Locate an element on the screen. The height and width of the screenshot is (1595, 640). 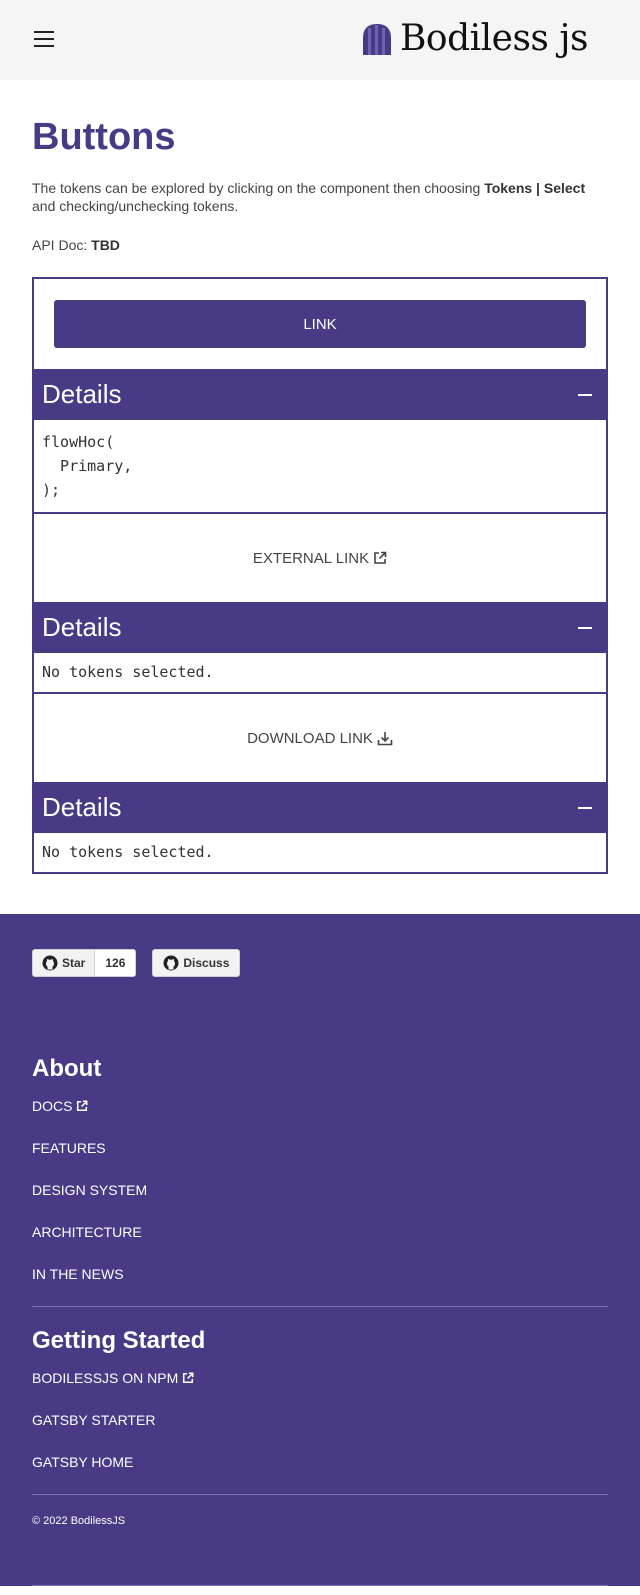
footer-link-npm: BODILESSJS ON NPM is located at coordinates (320, 1378).